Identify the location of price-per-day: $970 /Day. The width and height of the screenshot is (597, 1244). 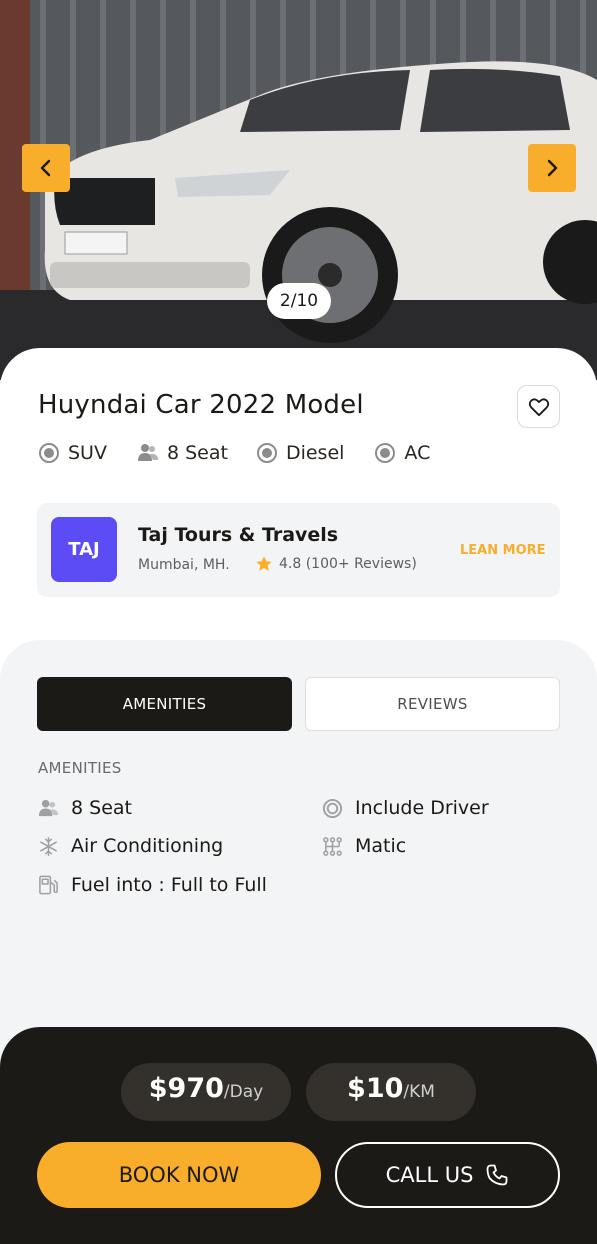
(206, 1092).